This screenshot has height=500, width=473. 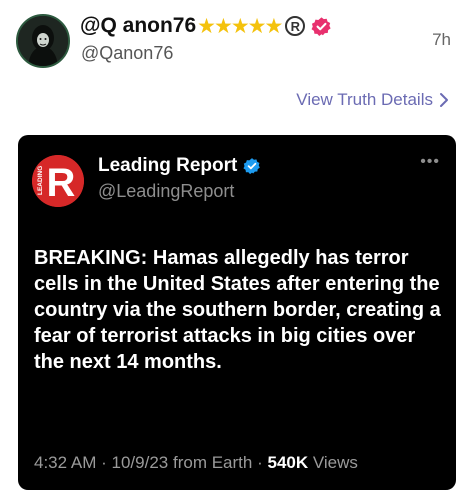 What do you see at coordinates (138, 26) in the screenshot?
I see `display-name: @Q anon76` at bounding box center [138, 26].